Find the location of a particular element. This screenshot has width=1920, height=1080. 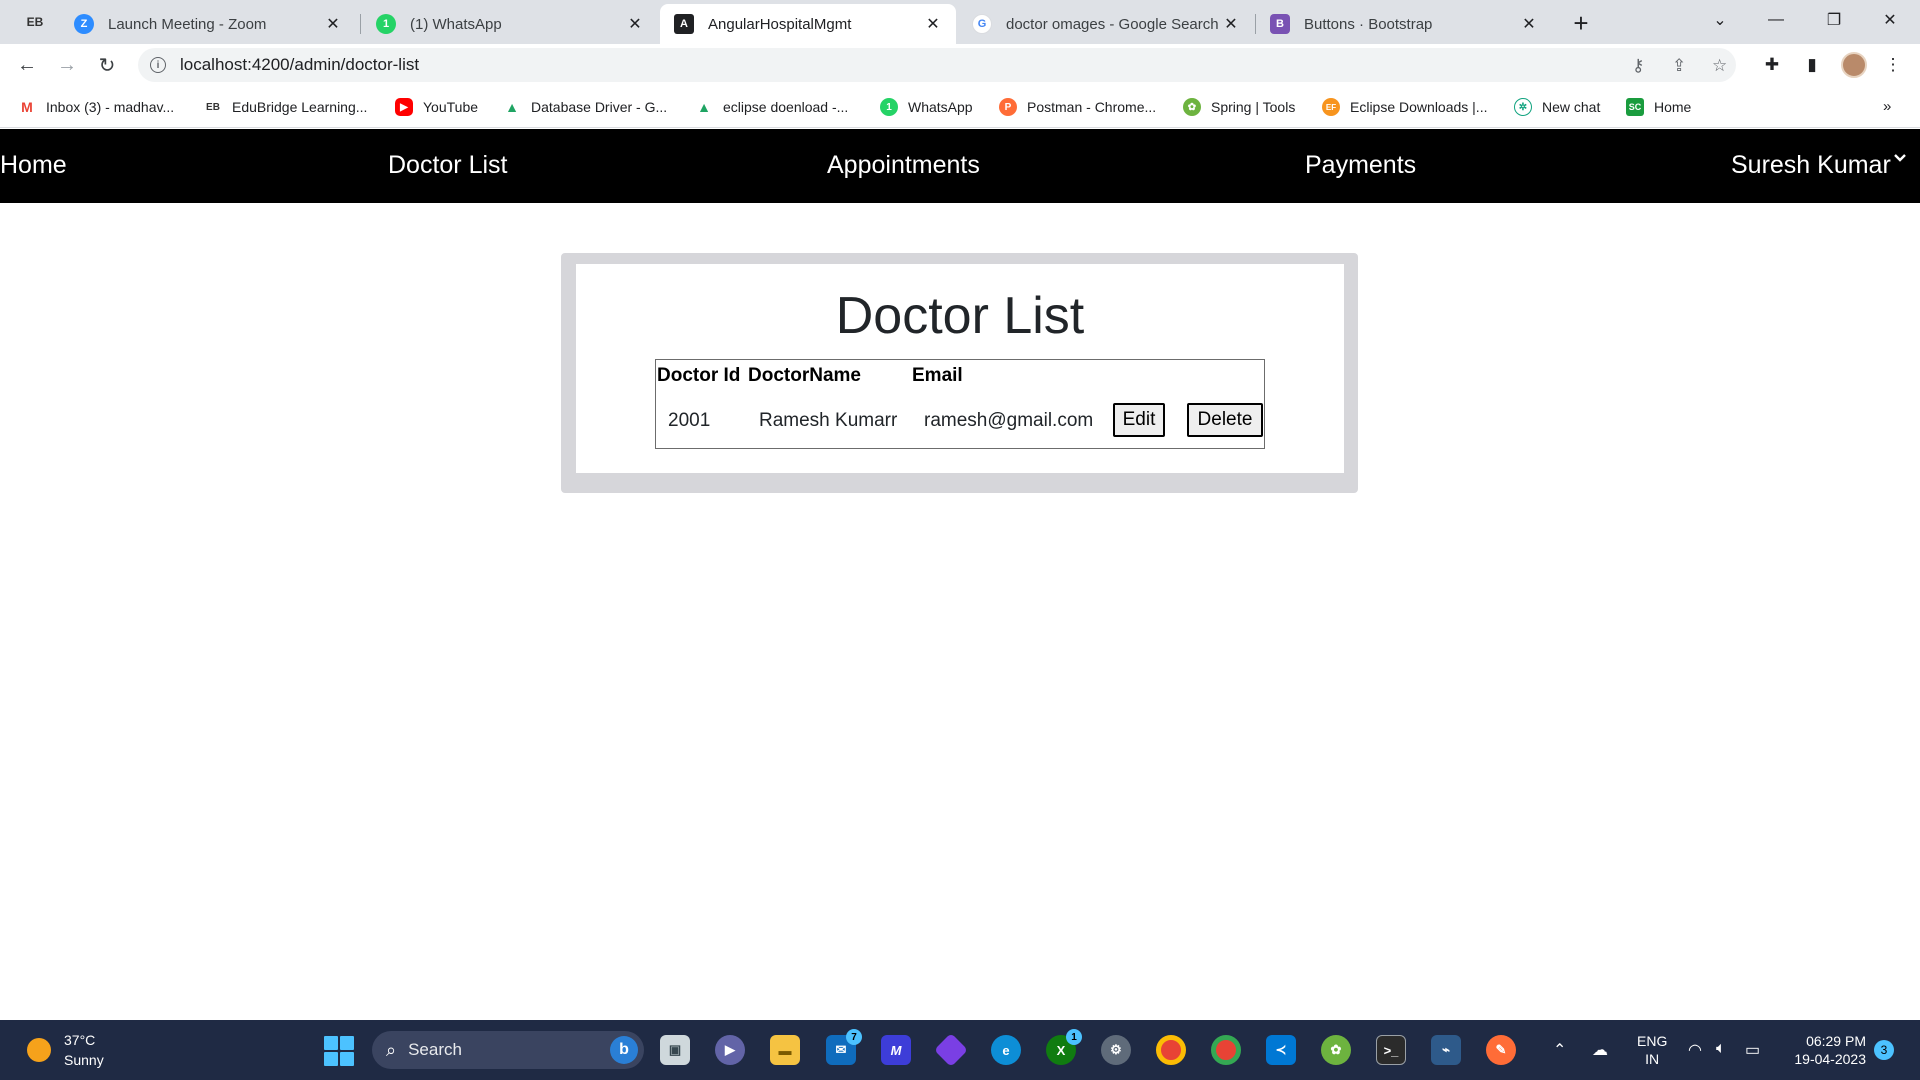

windows-start-icon is located at coordinates (339, 1051).